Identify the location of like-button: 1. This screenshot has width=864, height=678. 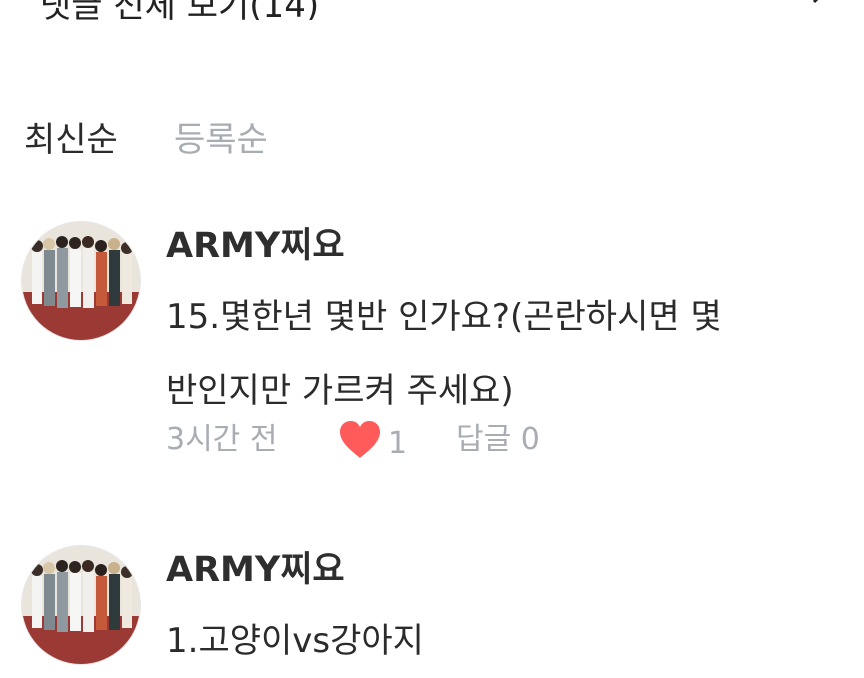
(372, 444).